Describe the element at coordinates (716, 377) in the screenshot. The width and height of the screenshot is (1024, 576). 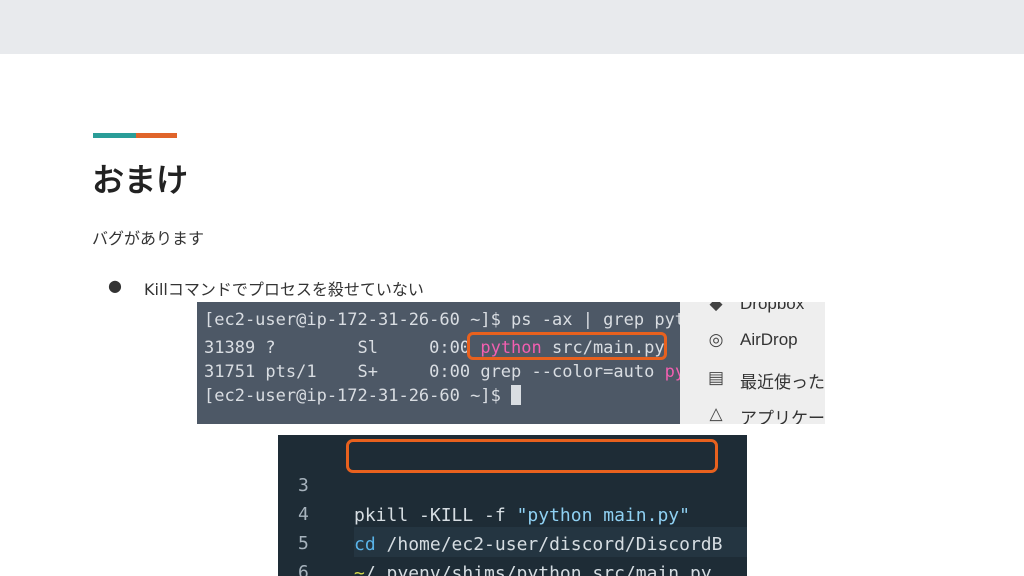
I see `recent-icon: ▤` at that location.